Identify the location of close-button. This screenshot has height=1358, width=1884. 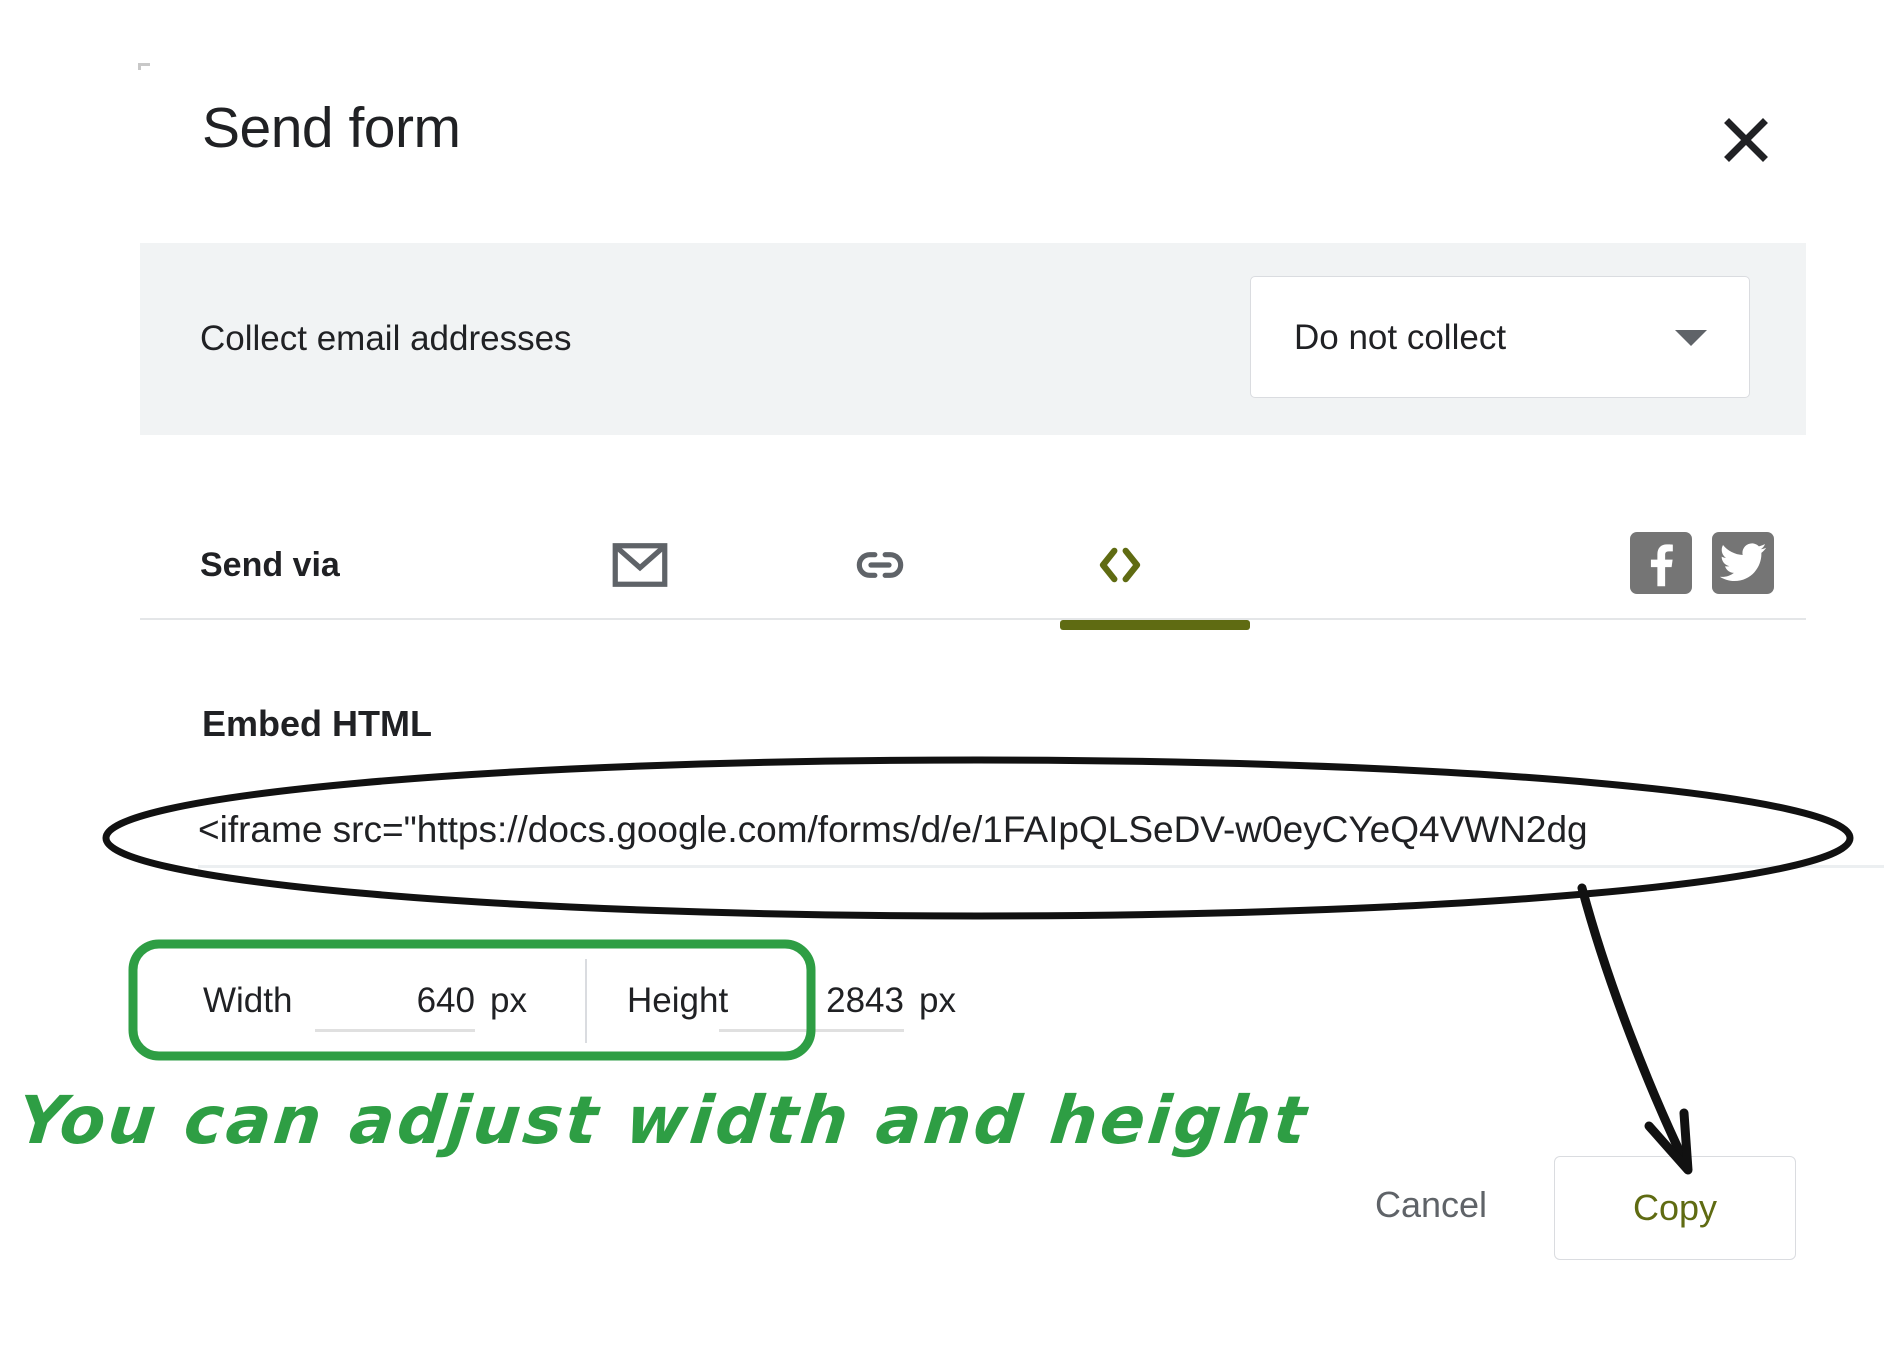
(1746, 140).